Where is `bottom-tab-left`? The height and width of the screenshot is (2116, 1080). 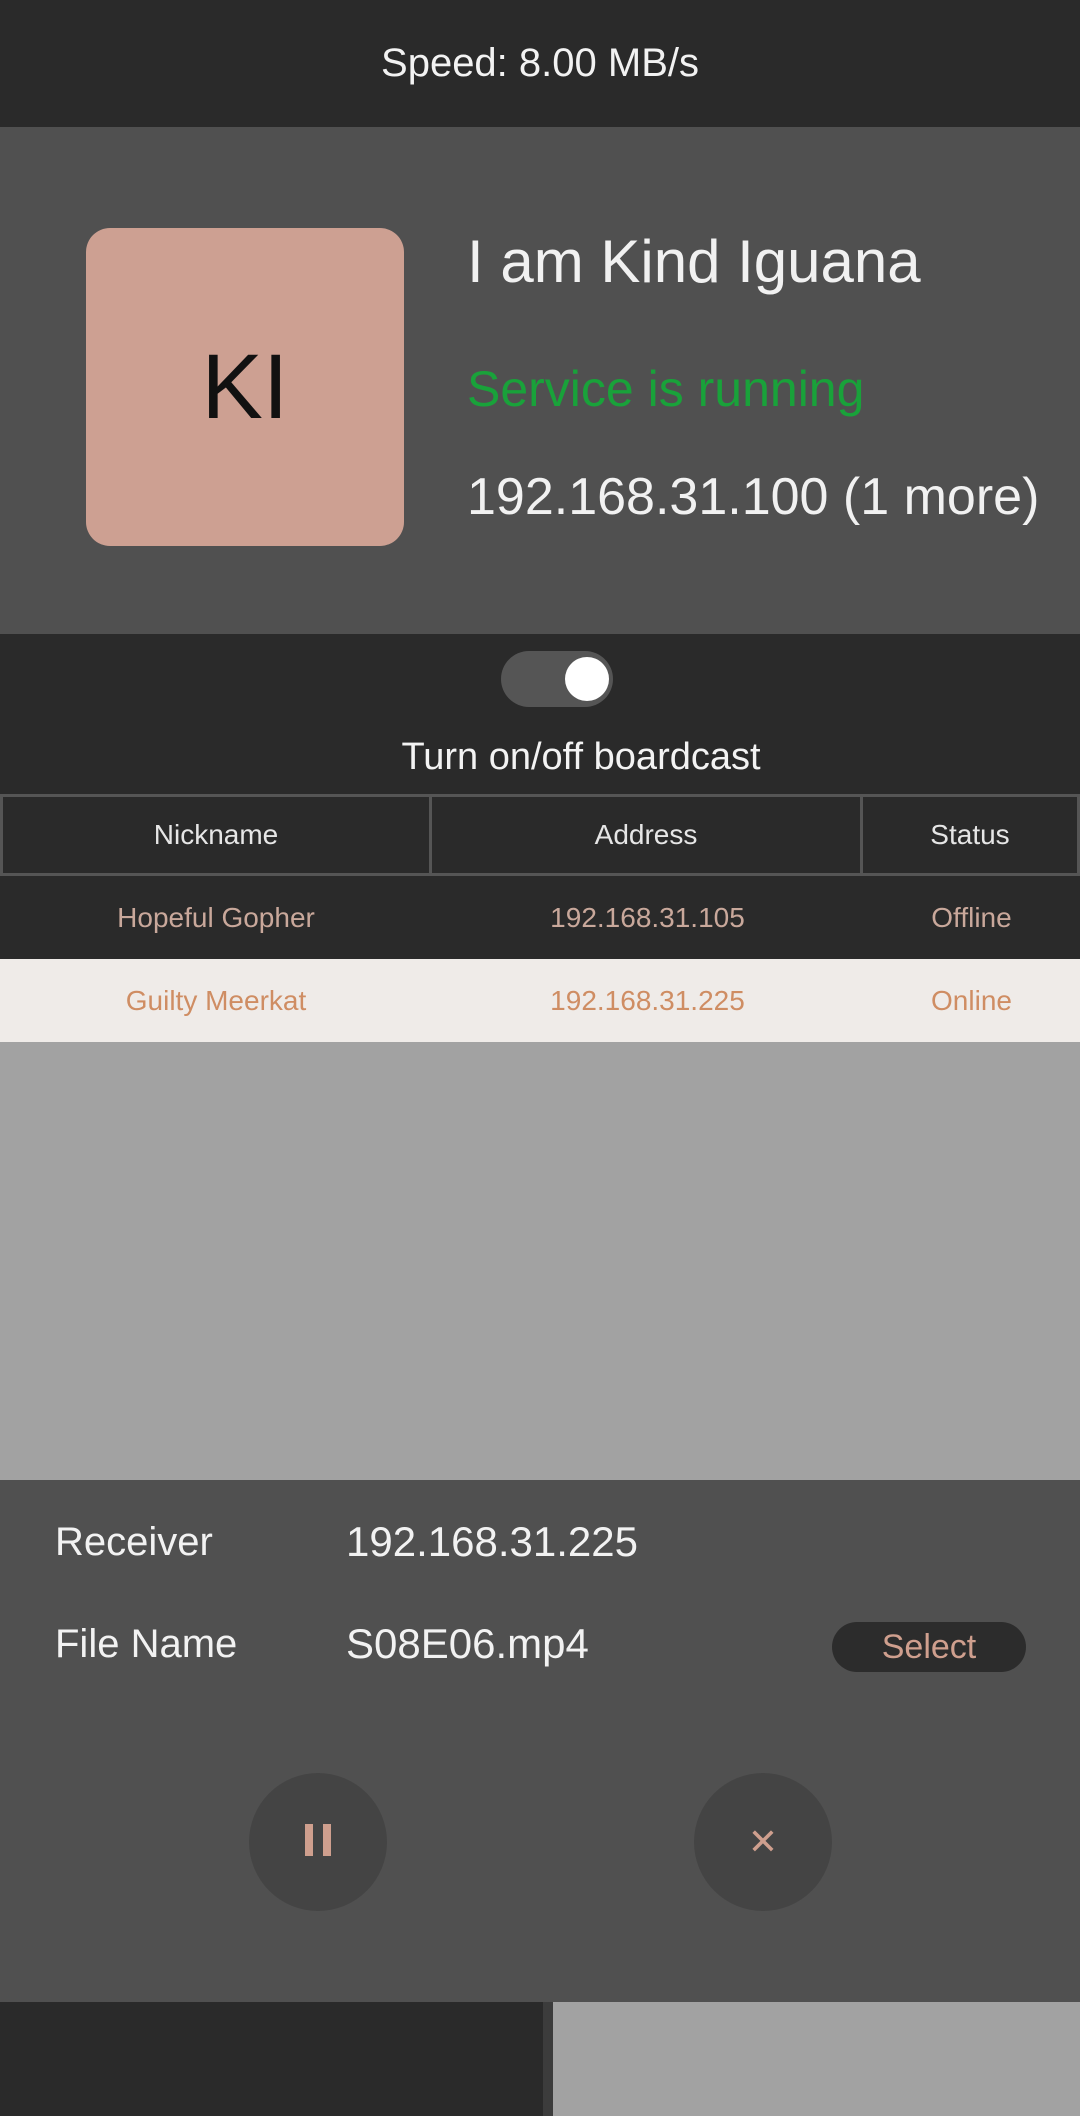 bottom-tab-left is located at coordinates (271, 2059).